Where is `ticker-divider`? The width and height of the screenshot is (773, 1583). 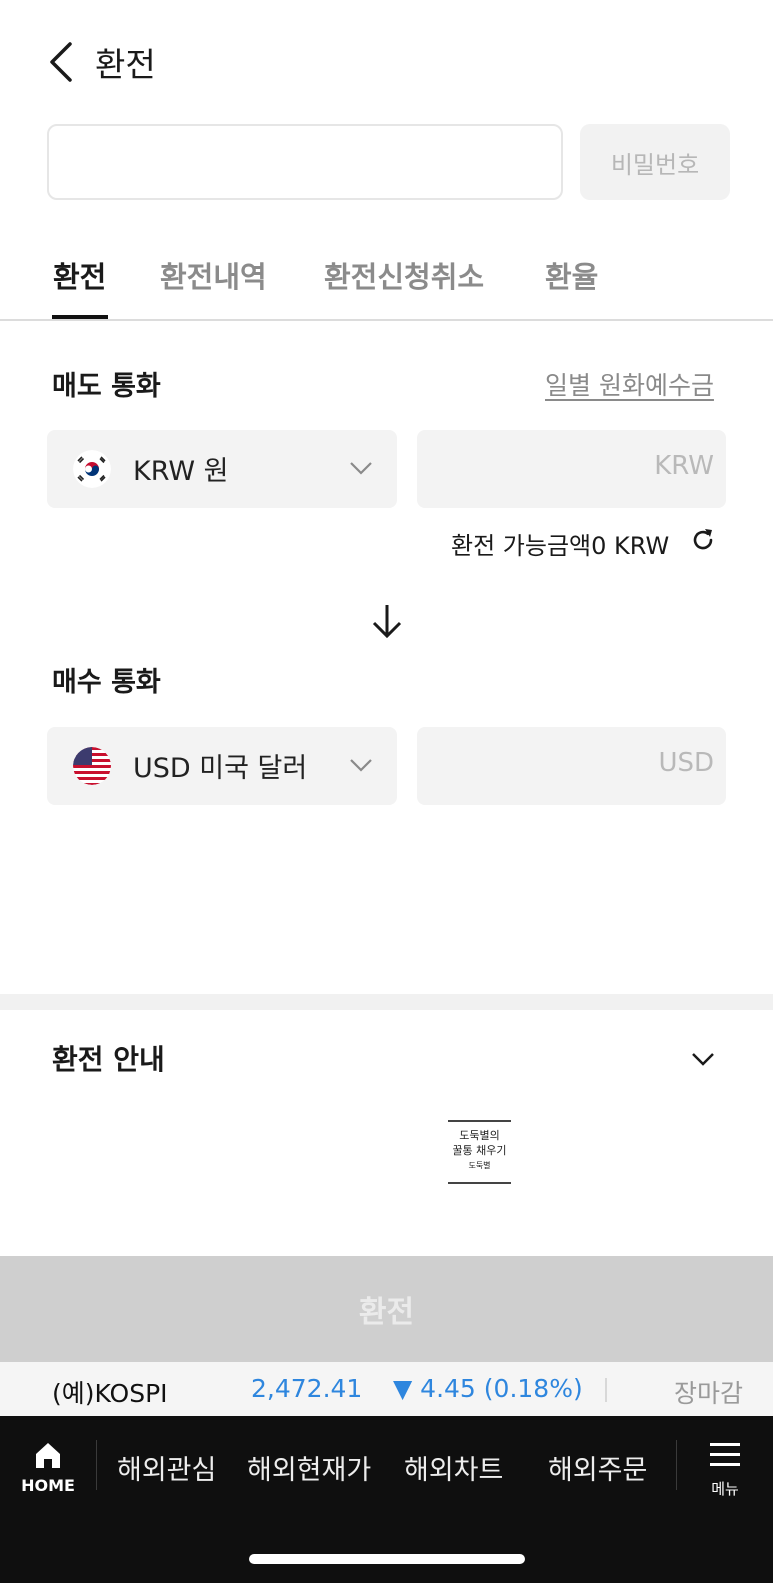
ticker-divider is located at coordinates (606, 1390).